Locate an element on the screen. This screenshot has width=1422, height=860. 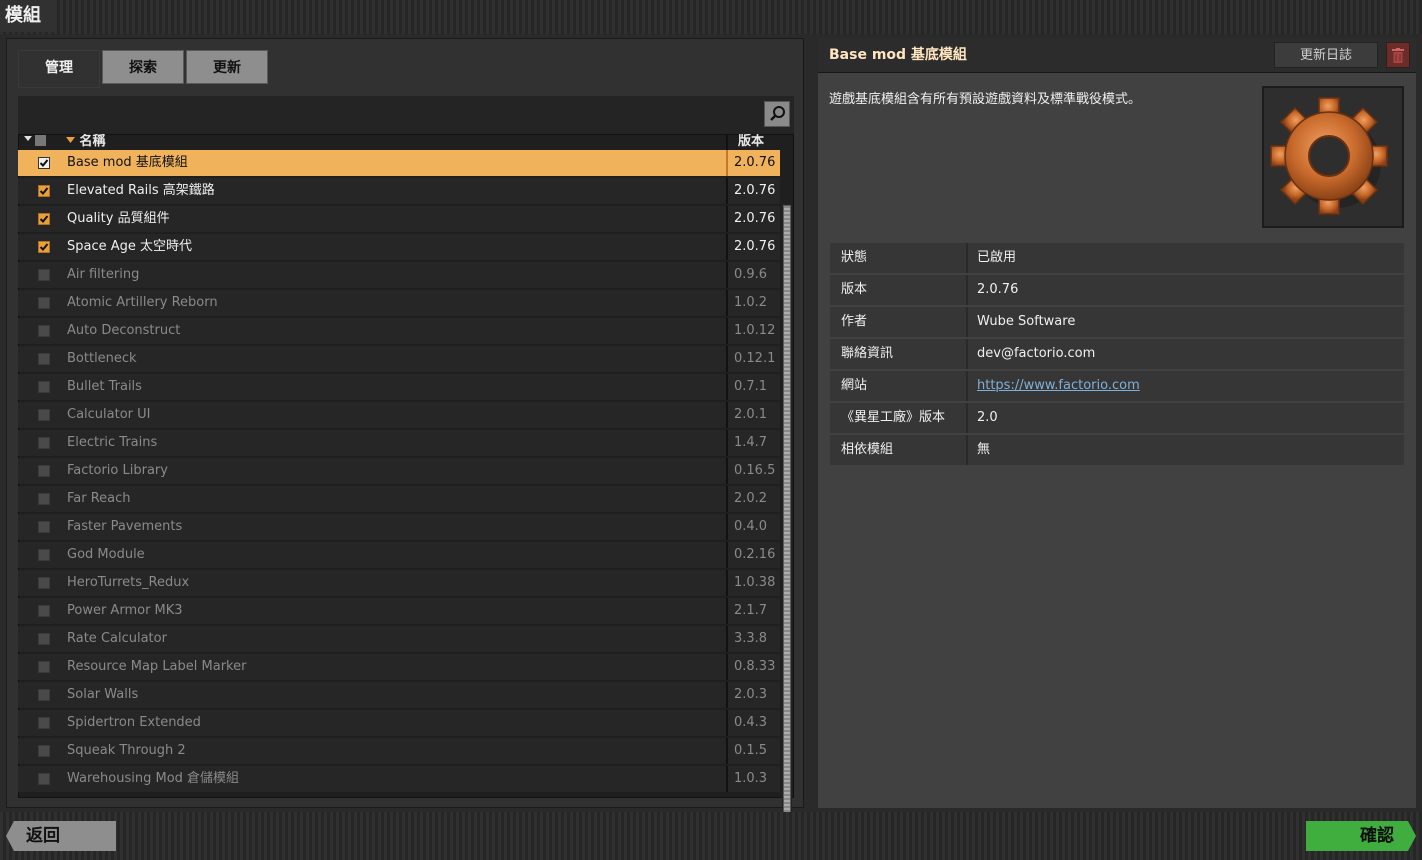
check-icon is located at coordinates (44, 247).